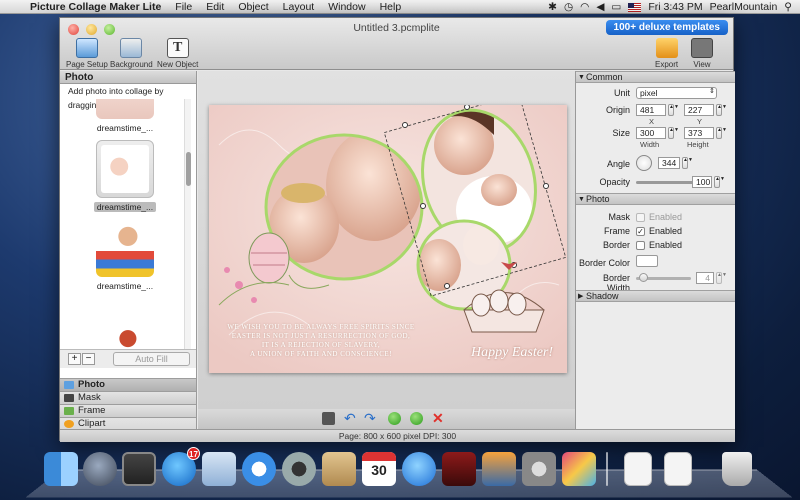 The height and width of the screenshot is (500, 800). I want to click on border-label: Border, so click(616, 245).